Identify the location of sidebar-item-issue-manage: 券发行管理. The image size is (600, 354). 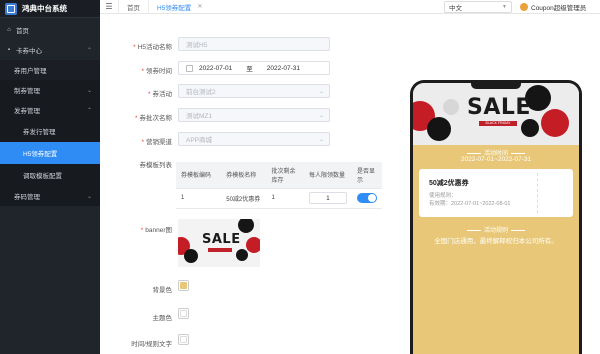
(50, 131).